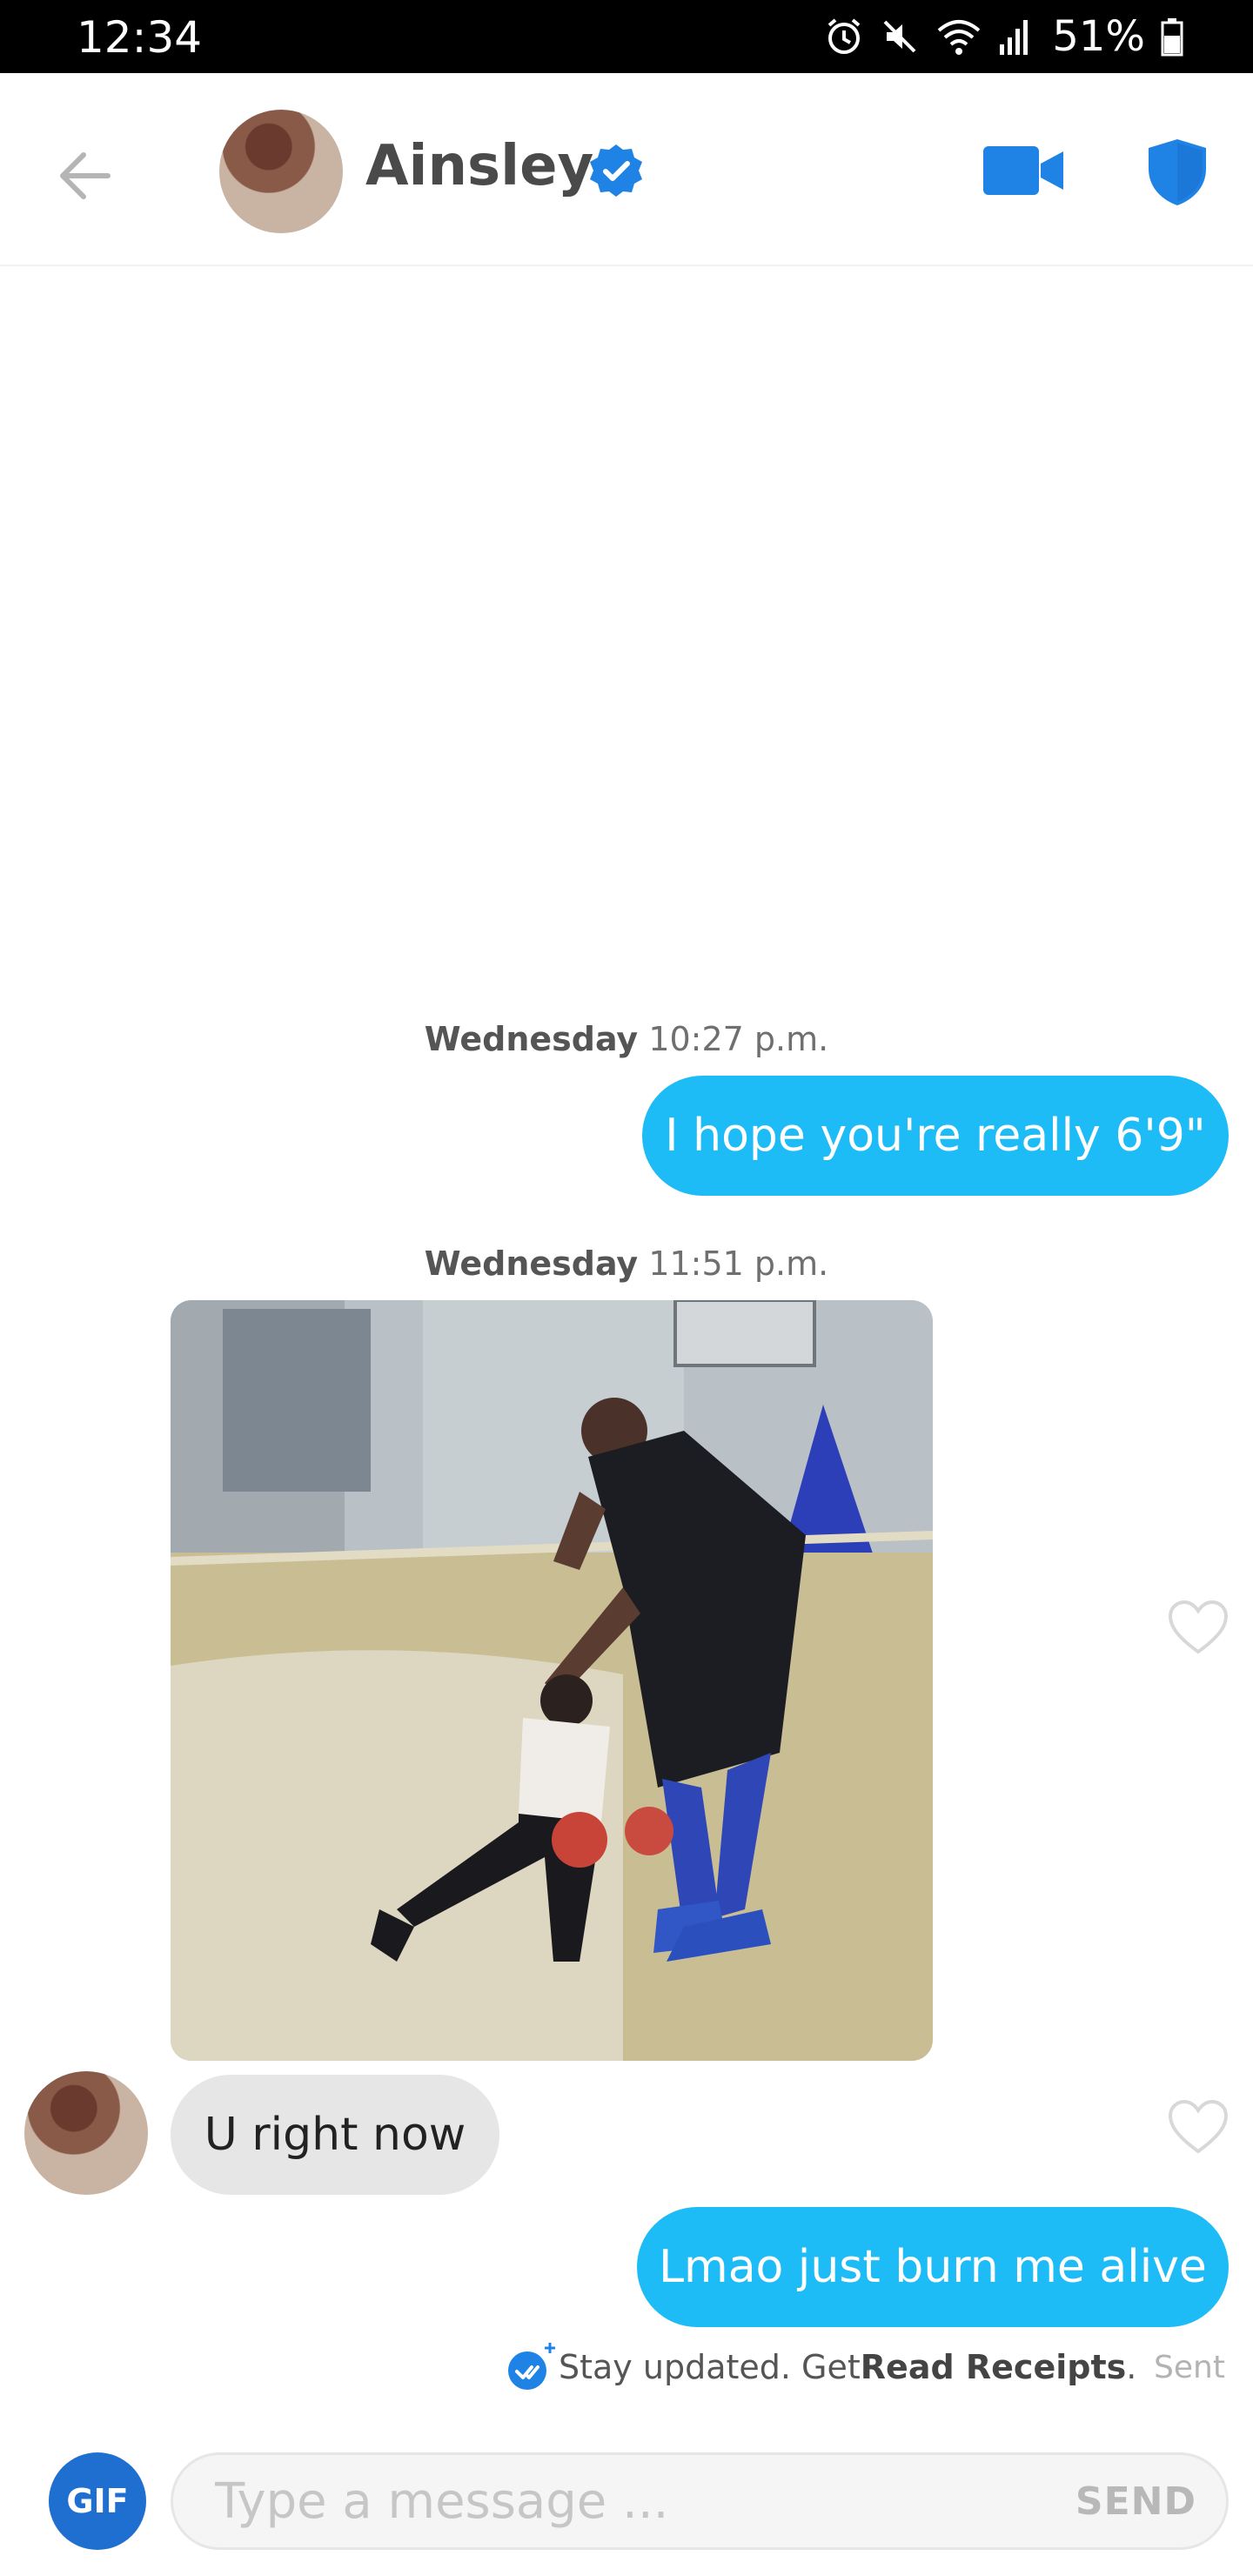  Describe the element at coordinates (1189, 2368) in the screenshot. I see `sent-status: Sent` at that location.